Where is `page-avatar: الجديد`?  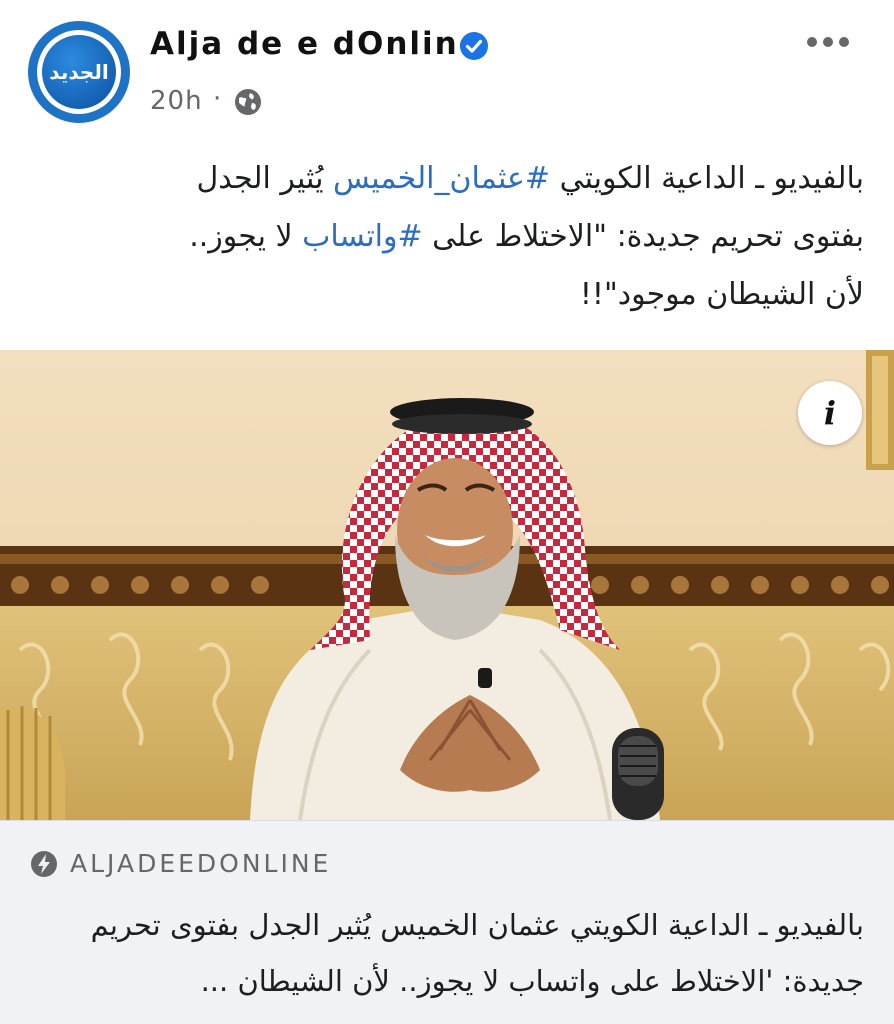
page-avatar: الجديد is located at coordinates (79, 72).